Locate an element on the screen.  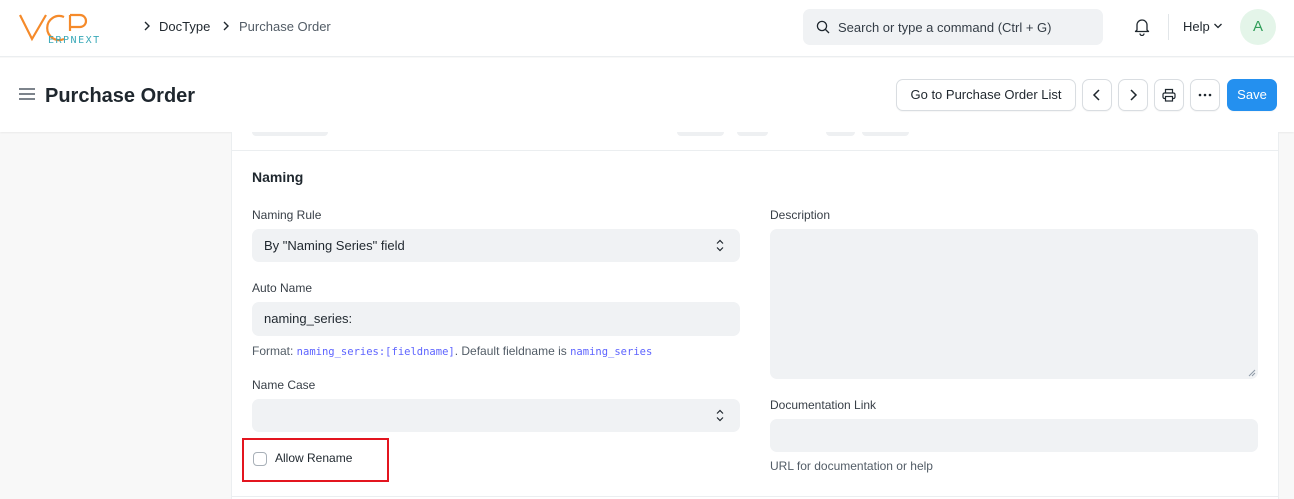
documentation-link-help: URL for documentation or help is located at coordinates (851, 466).